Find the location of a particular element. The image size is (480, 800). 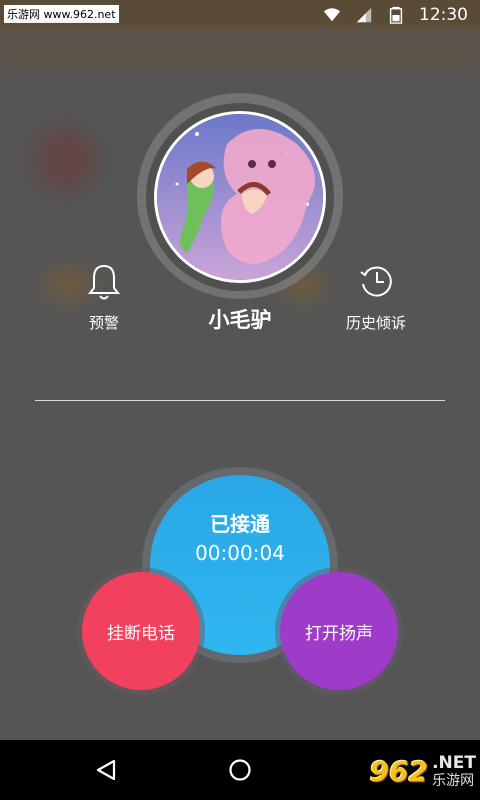

back-button is located at coordinates (106, 770).